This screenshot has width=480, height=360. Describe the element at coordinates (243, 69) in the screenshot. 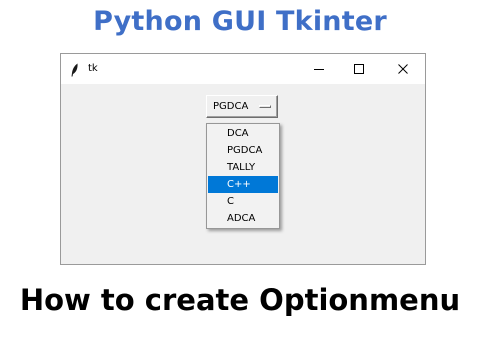

I see `window-titlebar: tk` at that location.